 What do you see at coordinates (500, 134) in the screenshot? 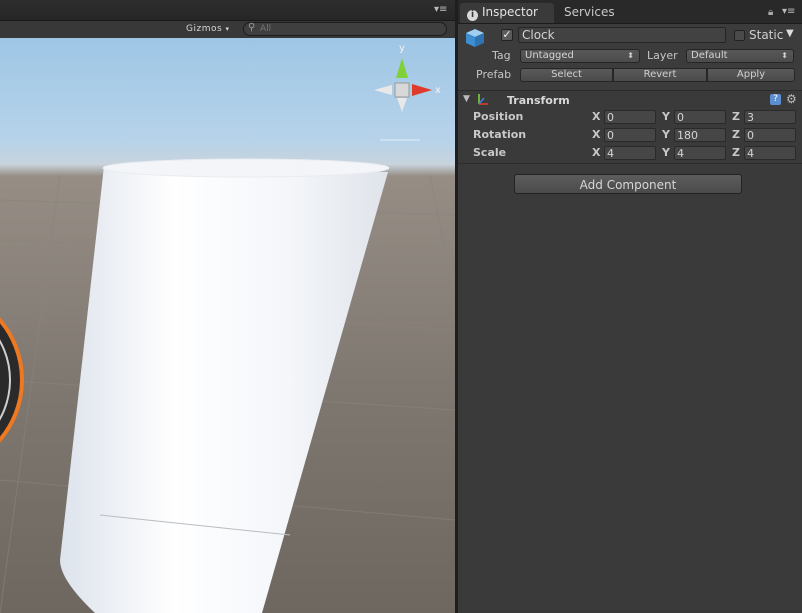
I see `rotation-label: Rotation` at bounding box center [500, 134].